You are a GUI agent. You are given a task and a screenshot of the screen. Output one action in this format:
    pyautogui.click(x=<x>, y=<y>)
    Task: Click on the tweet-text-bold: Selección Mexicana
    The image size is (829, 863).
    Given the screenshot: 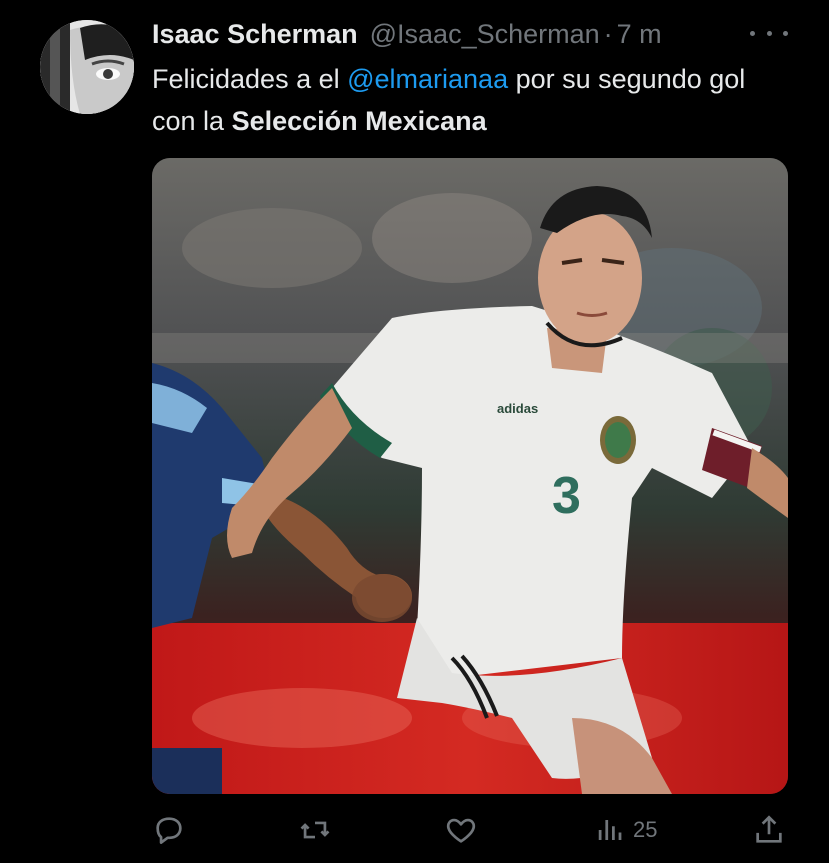 What is the action you would take?
    pyautogui.click(x=359, y=121)
    